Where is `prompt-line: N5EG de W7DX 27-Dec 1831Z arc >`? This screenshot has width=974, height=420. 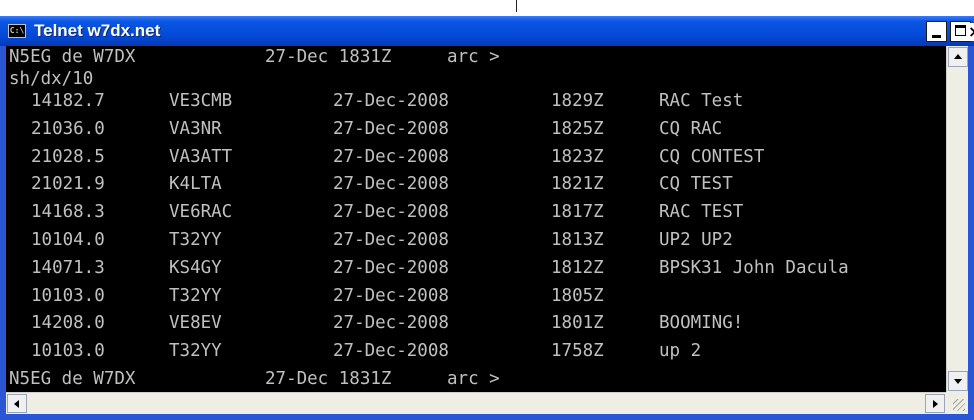 prompt-line: N5EG de W7DX 27-Dec 1831Z arc > is located at coordinates (254, 57).